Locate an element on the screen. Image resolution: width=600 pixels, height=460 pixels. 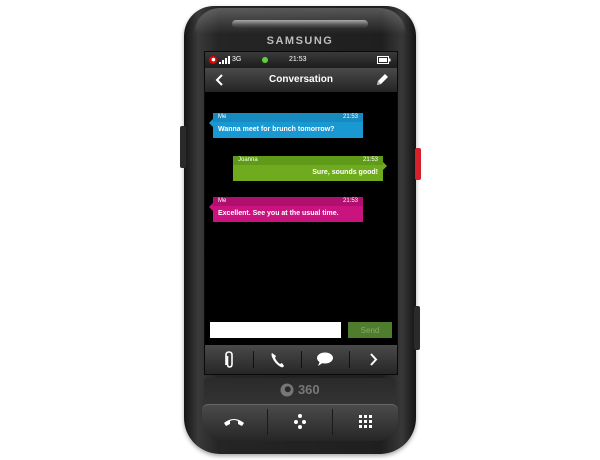
menu-dots-icon is located at coordinates (300, 423).